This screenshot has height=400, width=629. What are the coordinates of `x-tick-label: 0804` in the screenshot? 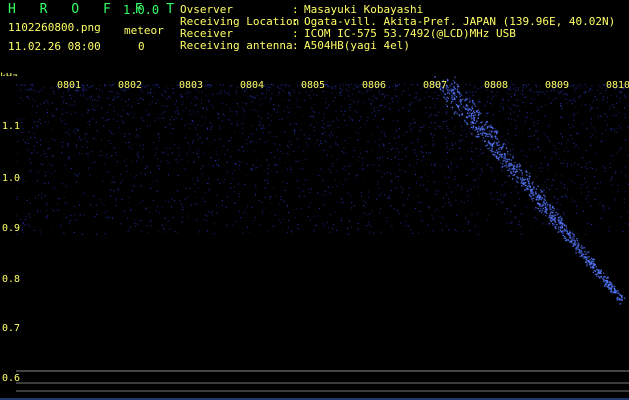 It's located at (252, 85).